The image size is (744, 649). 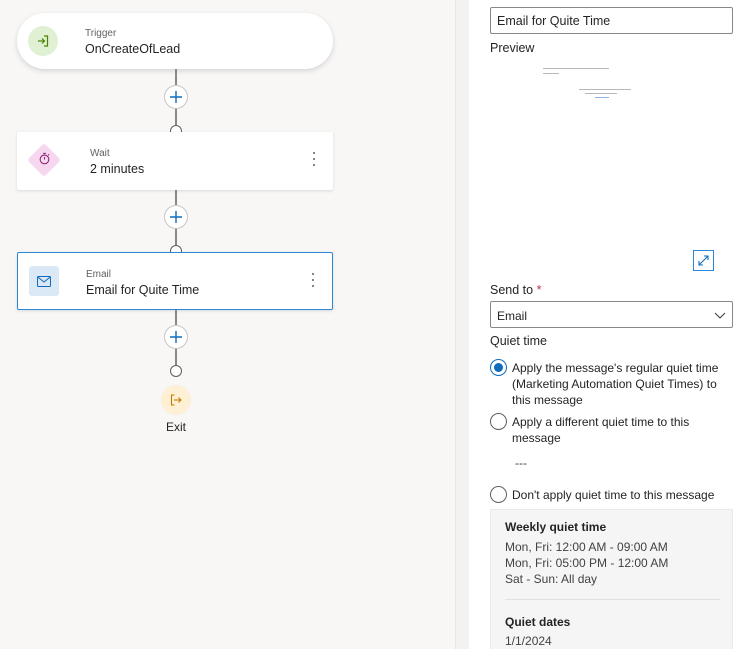 I want to click on weekly-quiet-time-title: Weekly quiet time, so click(x=556, y=527).